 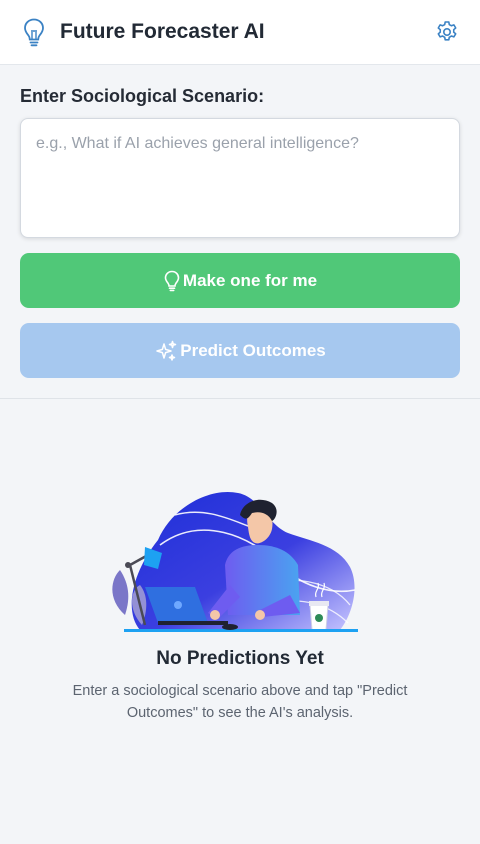 What do you see at coordinates (447, 32) in the screenshot?
I see `gear-icon` at bounding box center [447, 32].